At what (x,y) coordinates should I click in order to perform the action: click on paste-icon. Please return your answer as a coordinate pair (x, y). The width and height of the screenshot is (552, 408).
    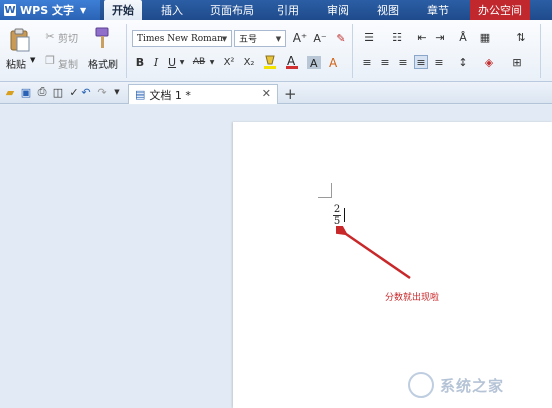
    Looking at the image, I should click on (20, 40).